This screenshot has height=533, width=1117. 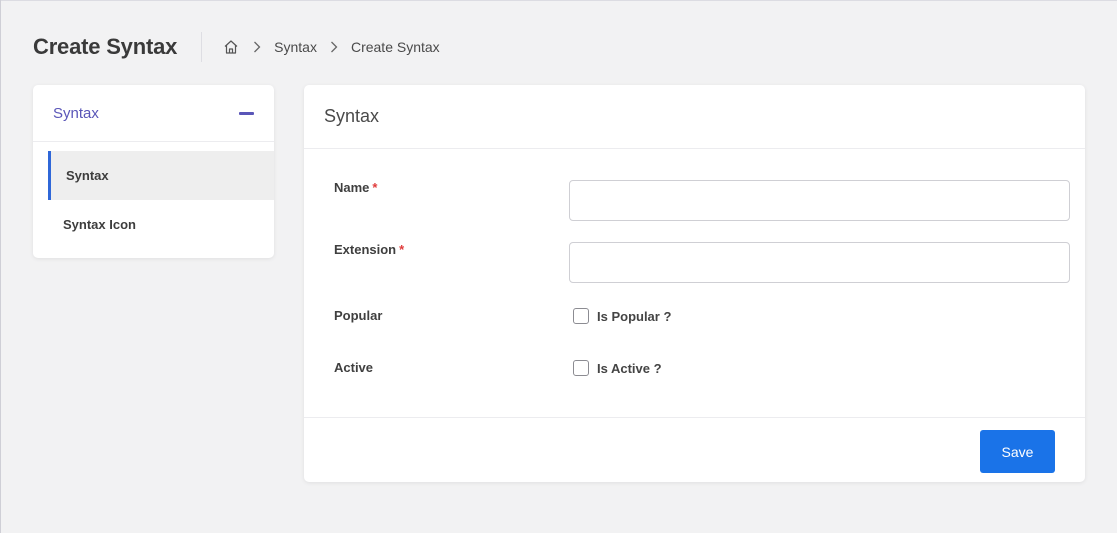 I want to click on window-top-edge, so click(x=558, y=0).